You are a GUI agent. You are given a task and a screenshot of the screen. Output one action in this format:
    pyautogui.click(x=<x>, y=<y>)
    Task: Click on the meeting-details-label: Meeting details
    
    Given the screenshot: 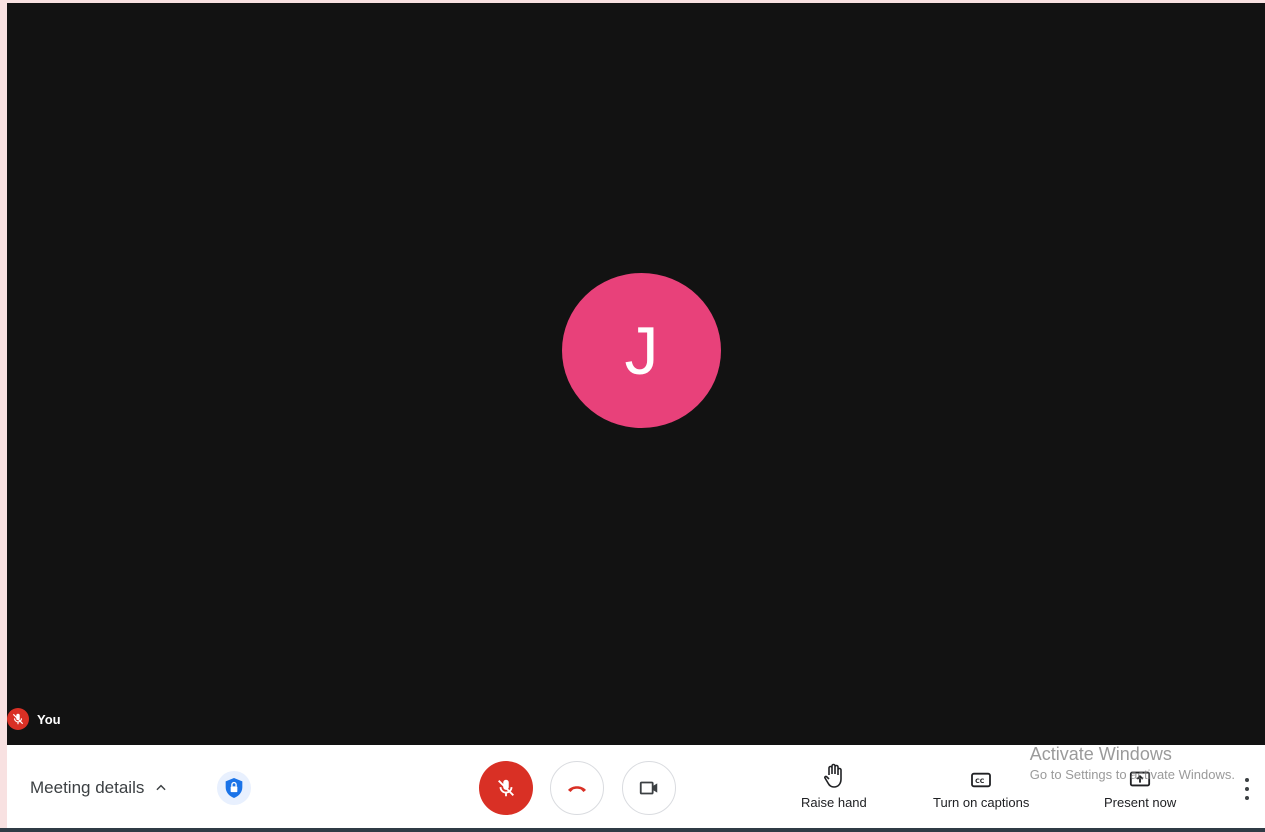 What is the action you would take?
    pyautogui.click(x=87, y=787)
    